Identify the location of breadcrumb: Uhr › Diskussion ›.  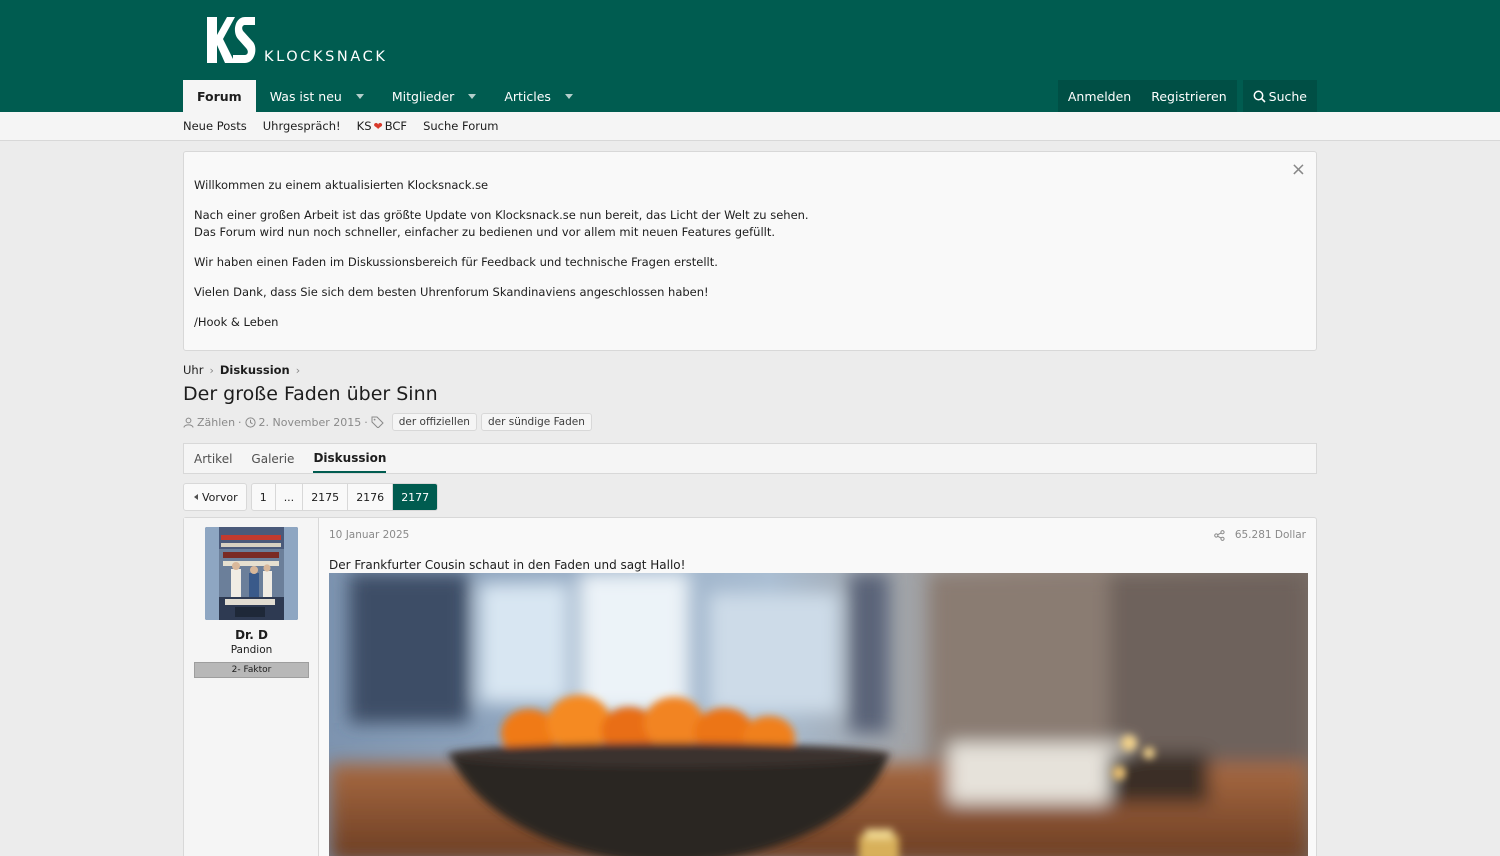
(244, 370).